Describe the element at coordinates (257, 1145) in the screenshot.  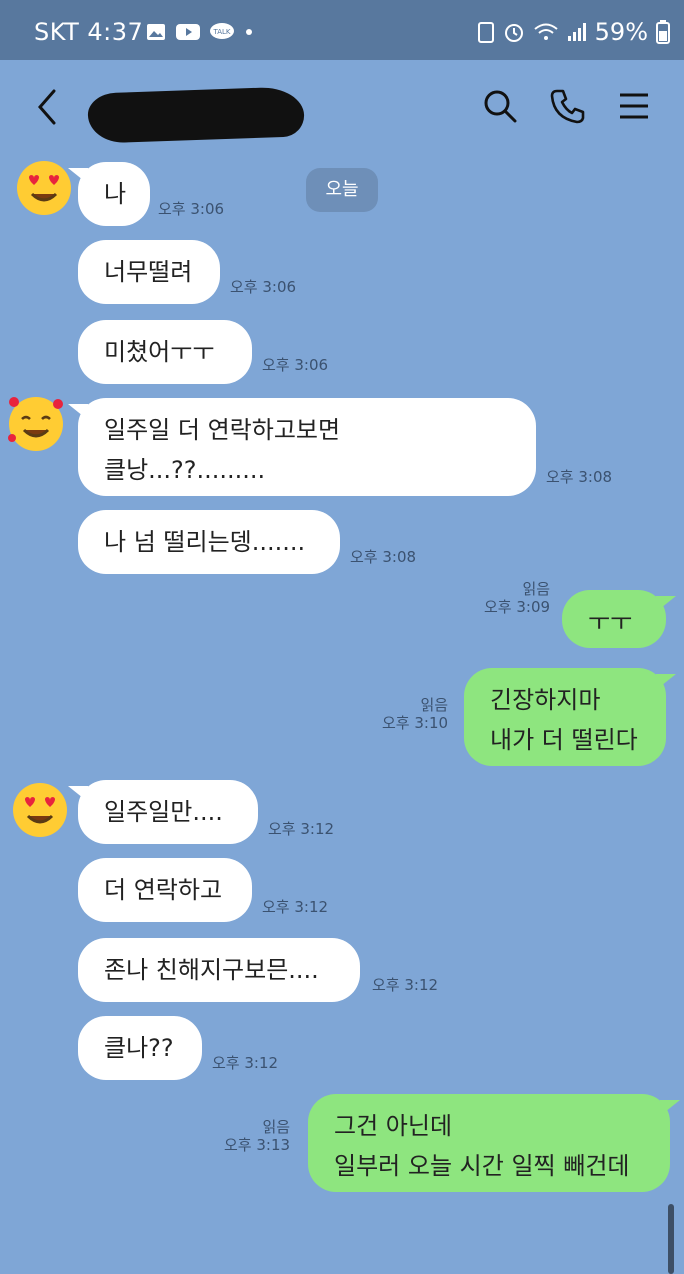
I see `message-time: 오후 3:13` at that location.